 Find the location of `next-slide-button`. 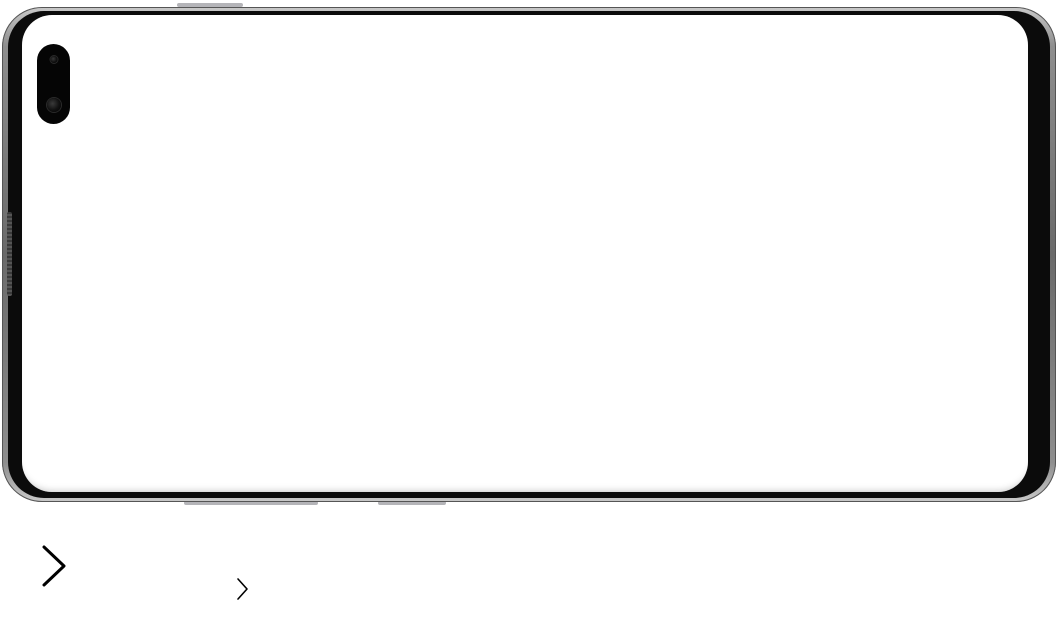

next-slide-button is located at coordinates (54, 566).